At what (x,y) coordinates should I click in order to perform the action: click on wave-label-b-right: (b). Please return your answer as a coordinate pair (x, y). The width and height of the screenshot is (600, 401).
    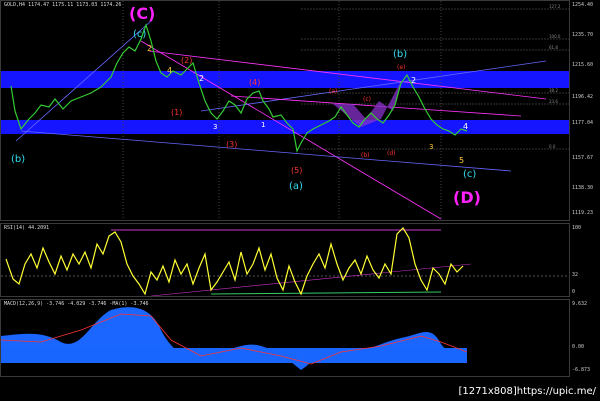
    Looking at the image, I should click on (400, 54).